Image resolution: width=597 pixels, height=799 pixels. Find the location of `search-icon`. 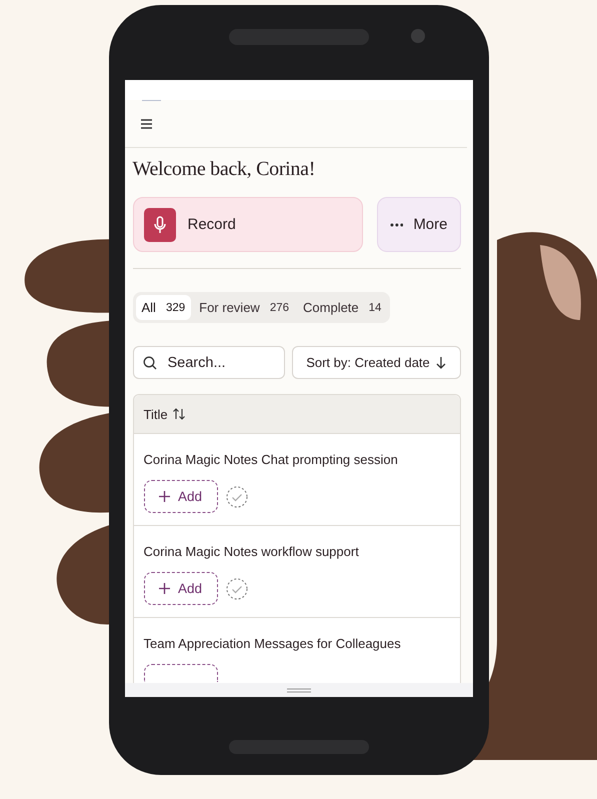

search-icon is located at coordinates (149, 363).